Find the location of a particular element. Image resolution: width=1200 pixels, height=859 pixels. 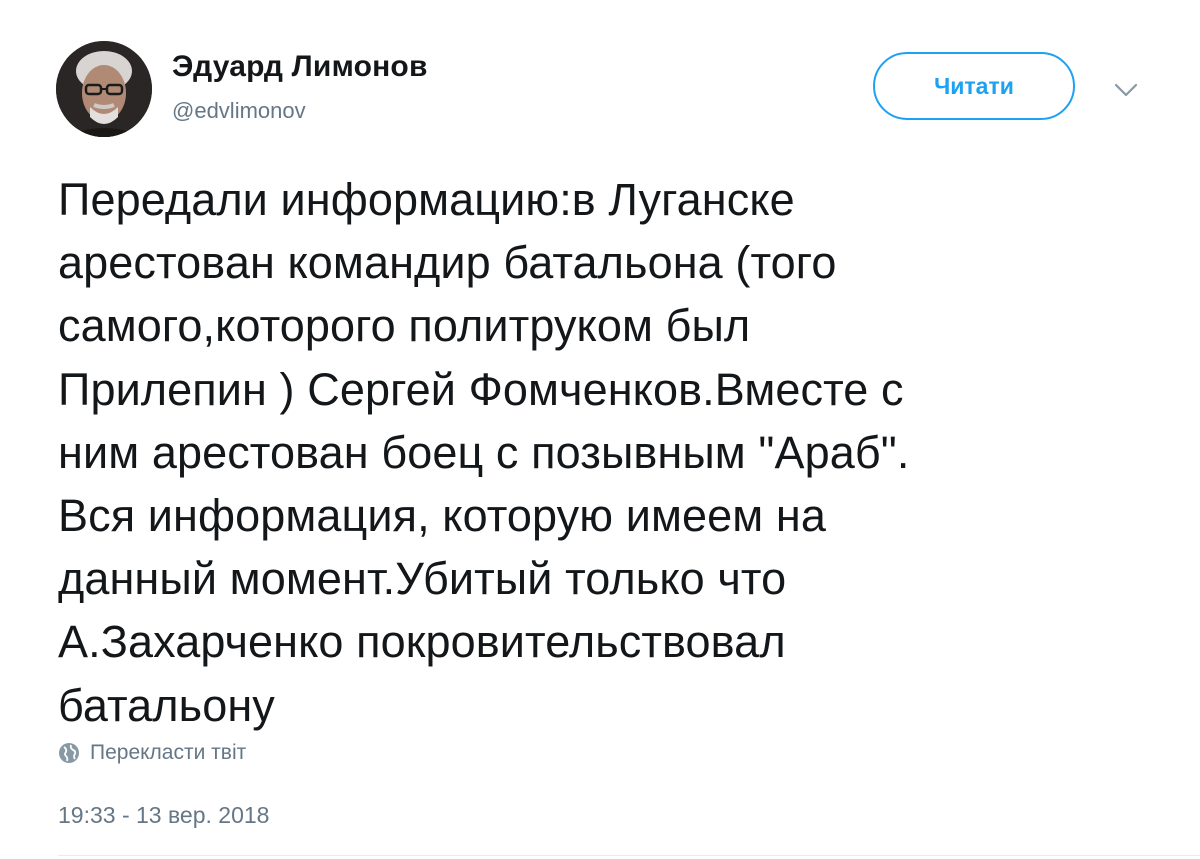

avatar is located at coordinates (104, 89).